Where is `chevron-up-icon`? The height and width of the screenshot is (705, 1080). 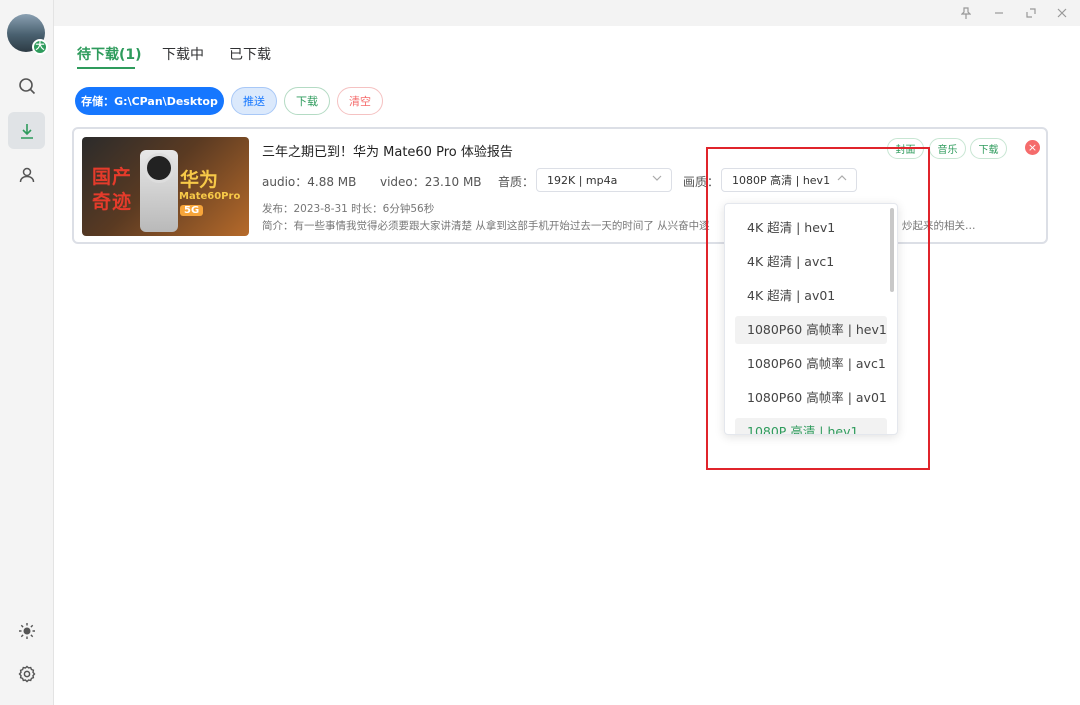
chevron-up-icon is located at coordinates (842, 179).